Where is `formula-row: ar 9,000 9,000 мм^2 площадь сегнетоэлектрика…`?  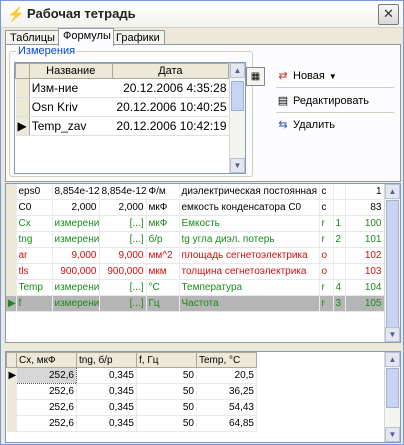
formula-row: ar 9,000 9,000 мм^2 площадь сегнетоэлектрика… is located at coordinates (195, 255).